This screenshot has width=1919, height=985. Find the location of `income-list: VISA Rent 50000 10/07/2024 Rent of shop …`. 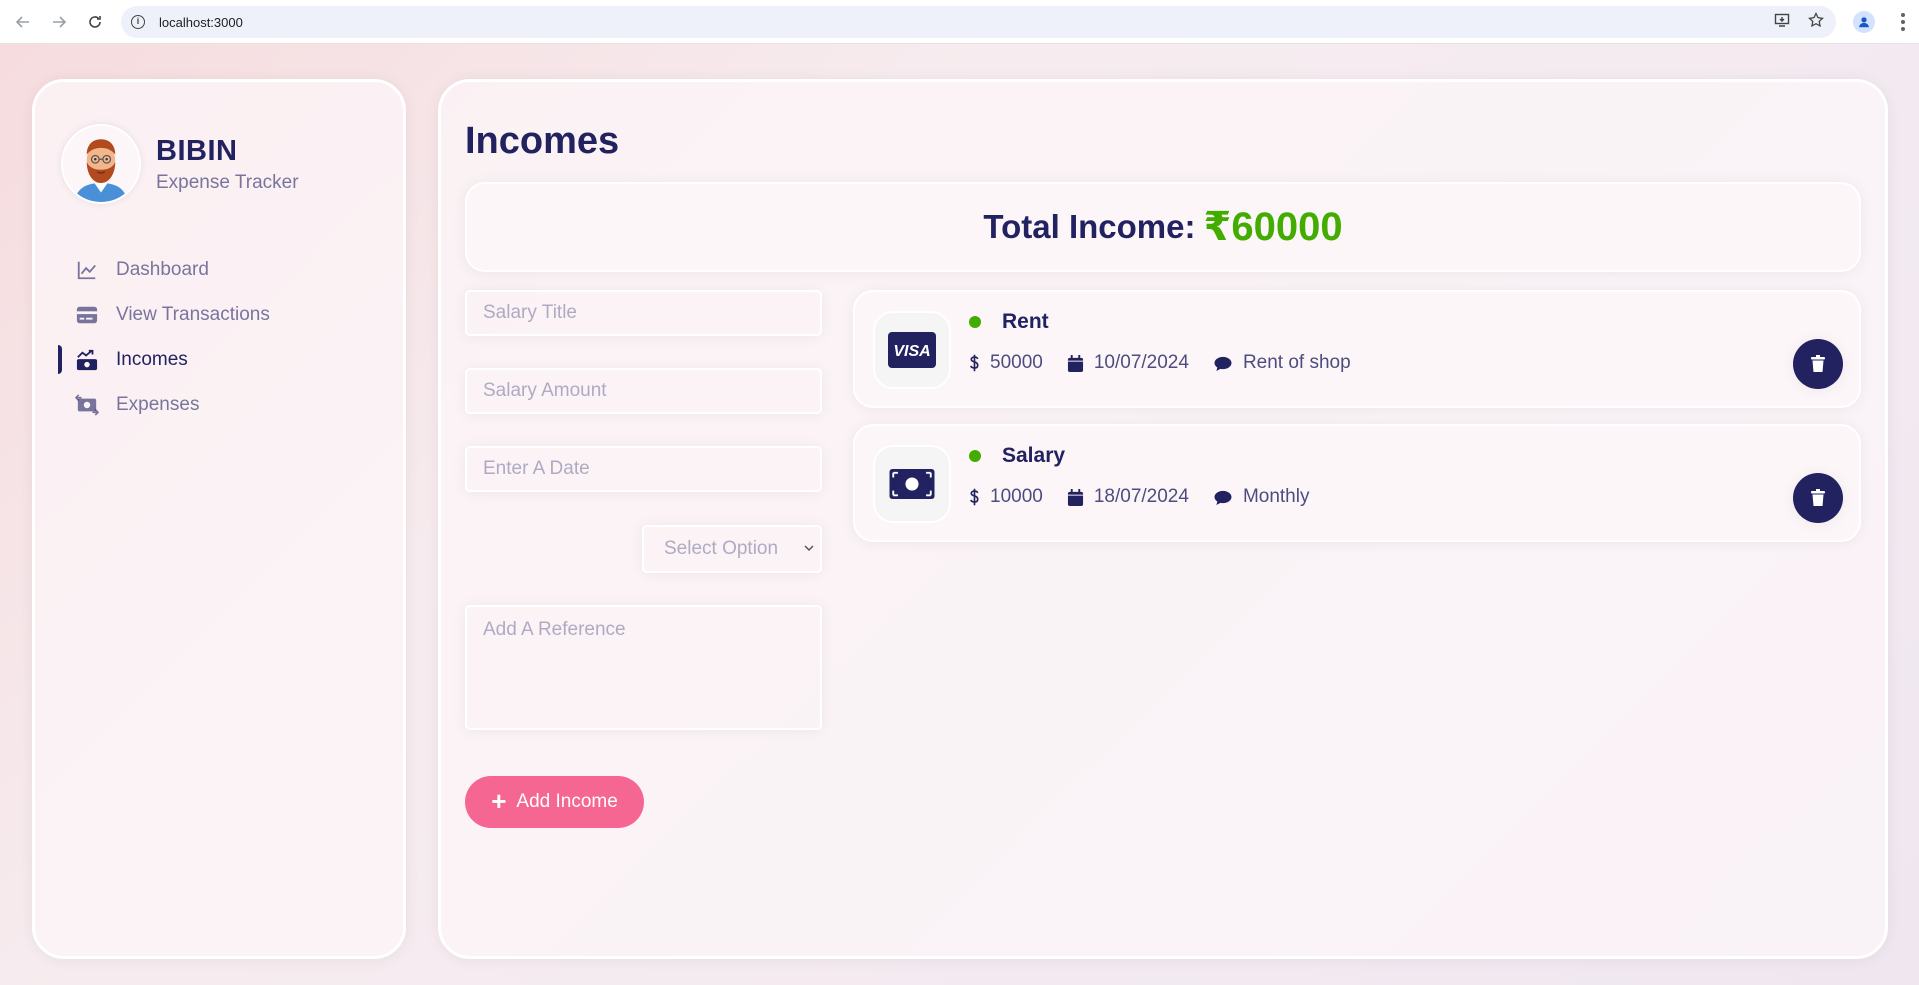

income-list: VISA Rent 50000 10/07/2024 Rent of shop … is located at coordinates (1357, 424).